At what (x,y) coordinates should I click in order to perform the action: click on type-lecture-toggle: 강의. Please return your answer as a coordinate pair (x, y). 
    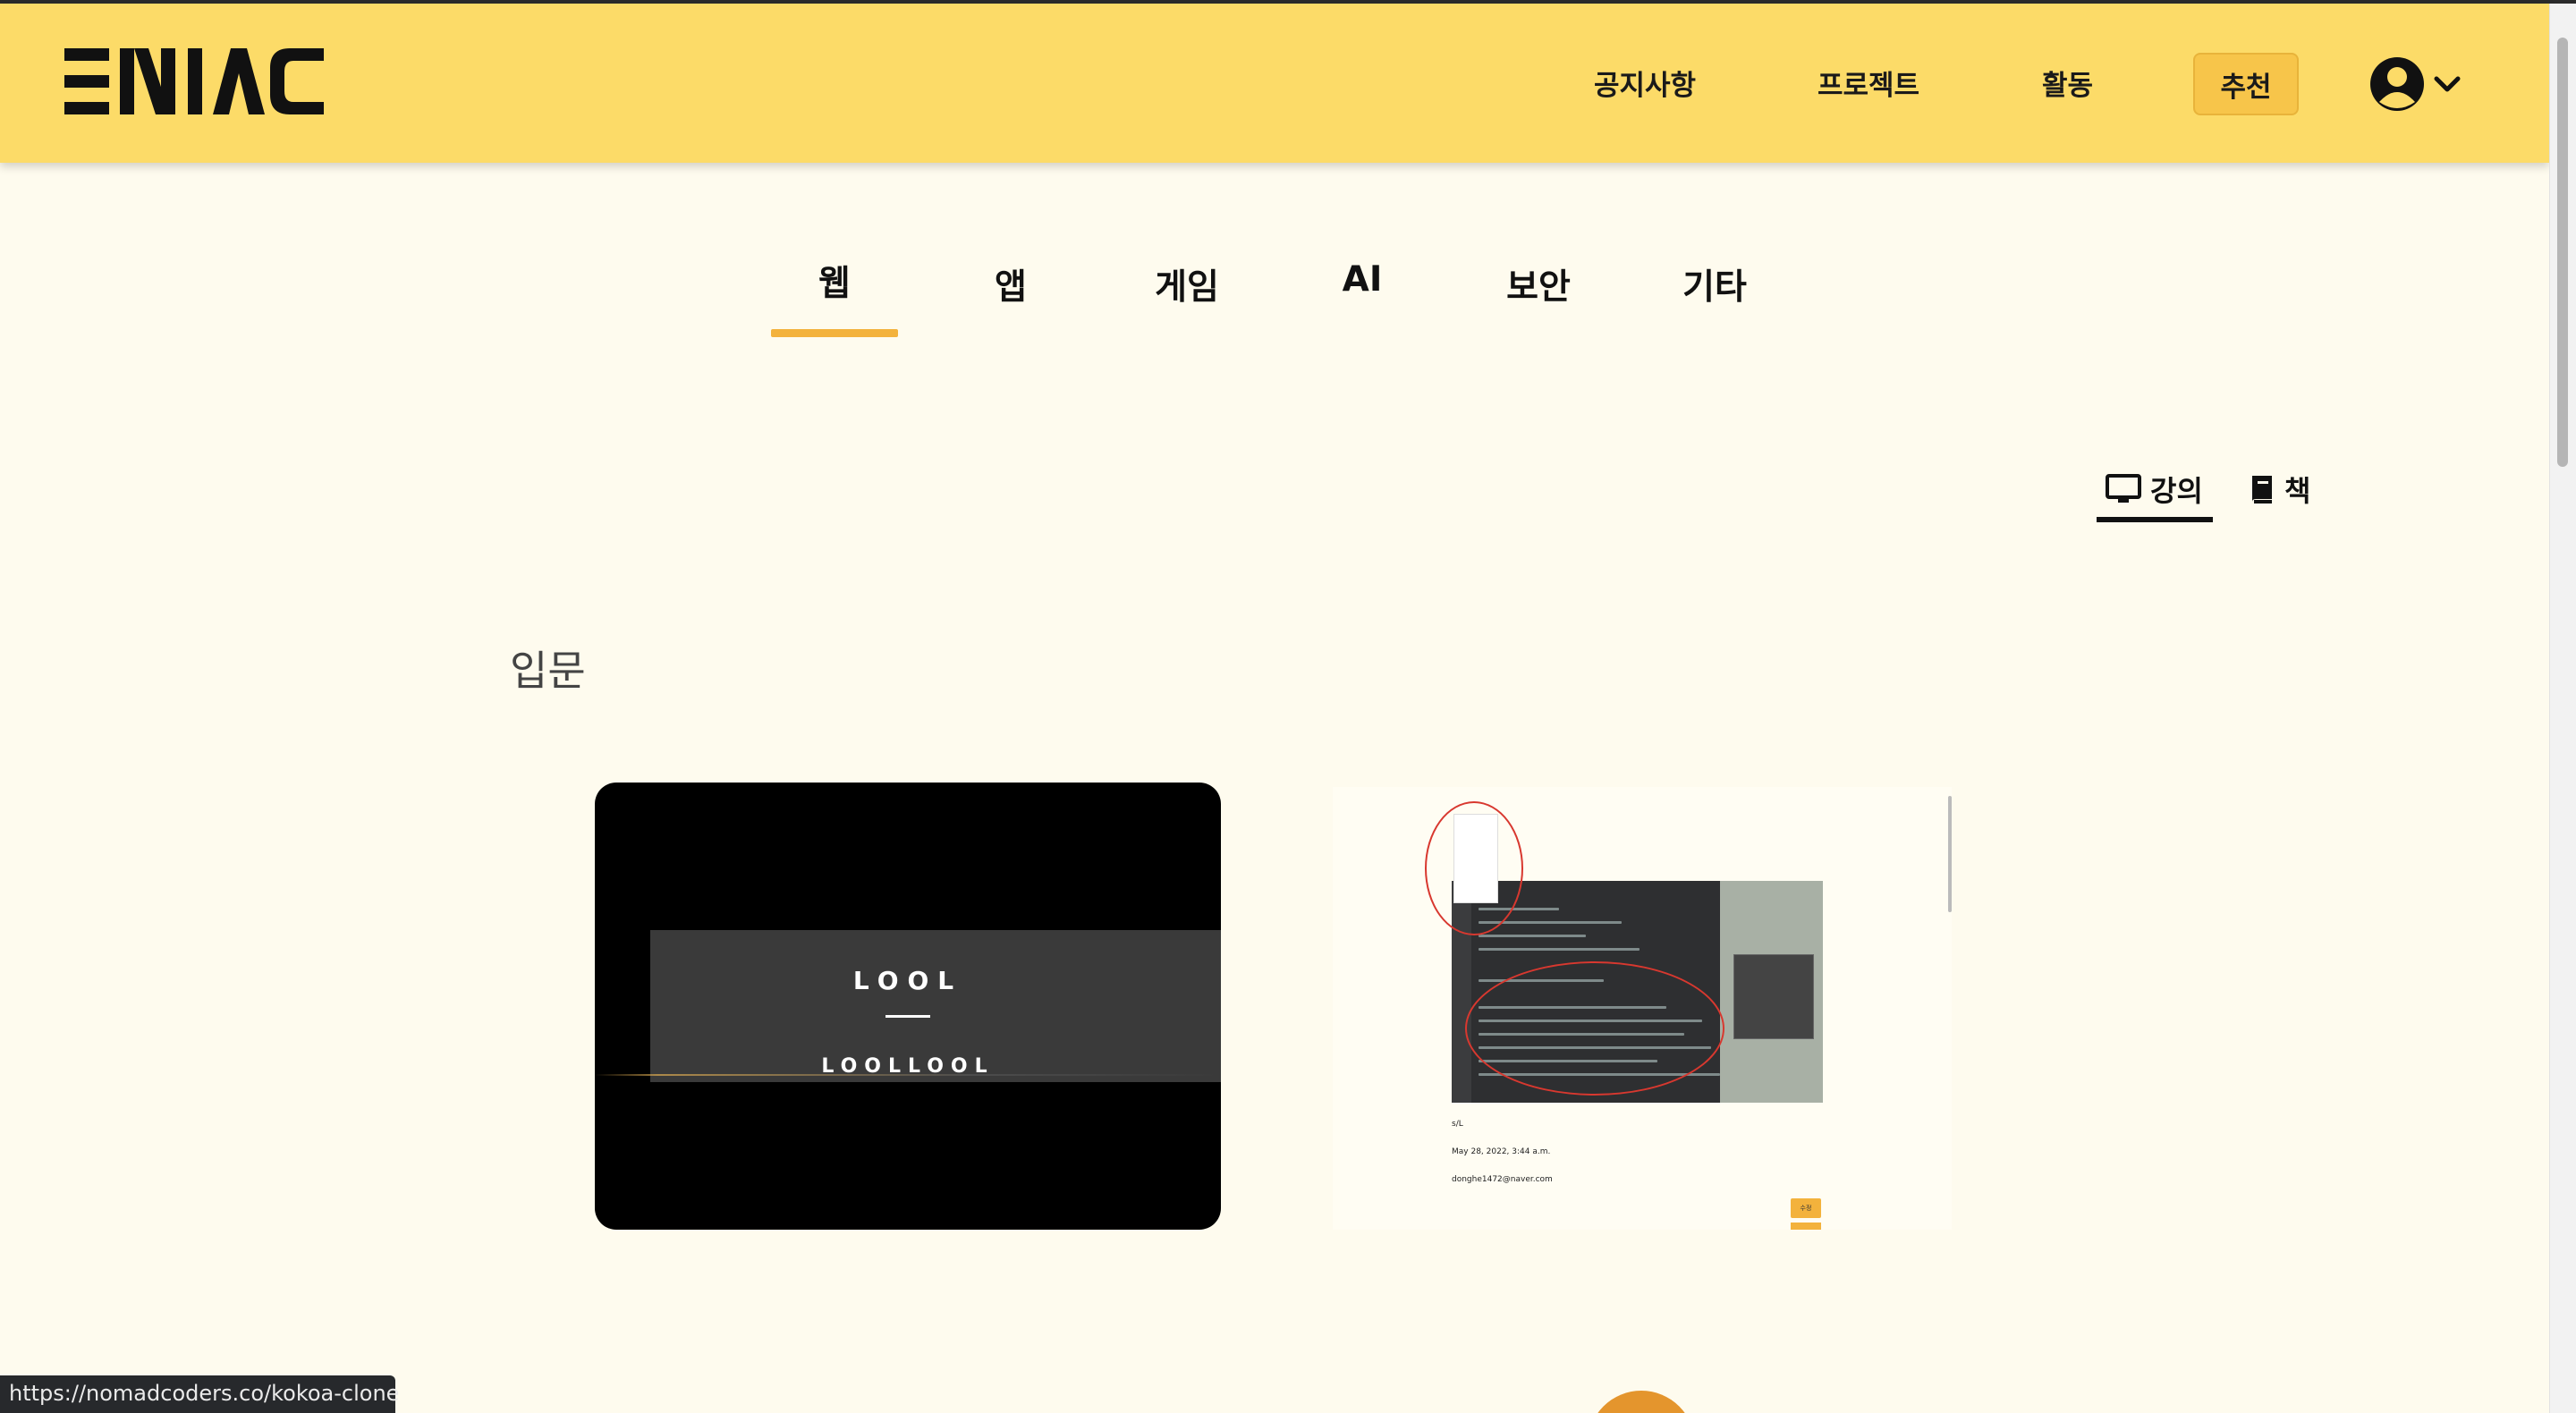
    Looking at the image, I should click on (2154, 489).